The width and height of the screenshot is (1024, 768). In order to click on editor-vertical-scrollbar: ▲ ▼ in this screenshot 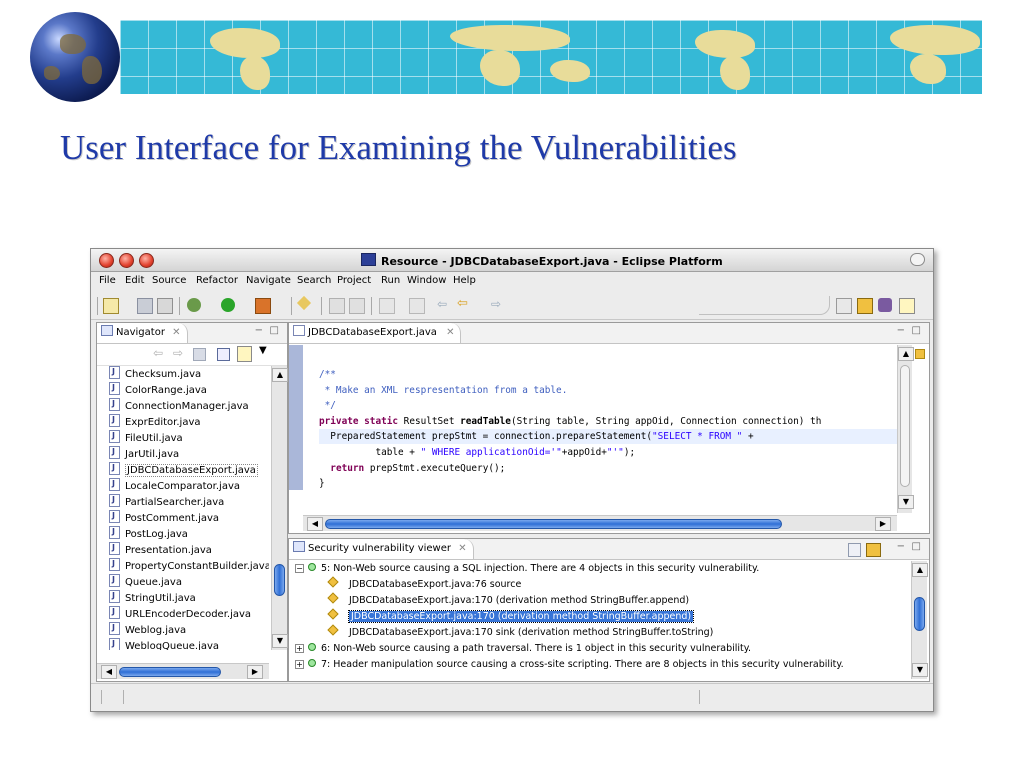, I will do `click(905, 429)`.